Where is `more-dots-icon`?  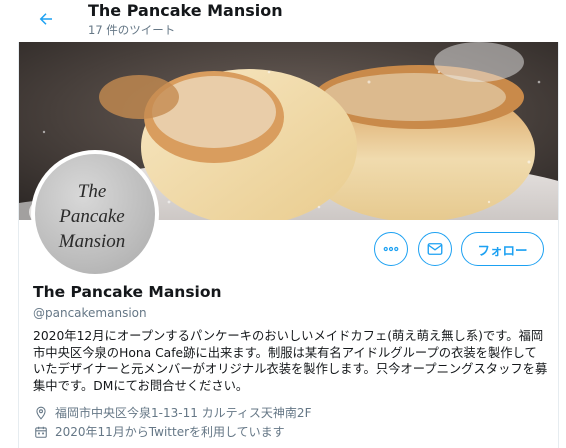
more-dots-icon is located at coordinates (391, 249).